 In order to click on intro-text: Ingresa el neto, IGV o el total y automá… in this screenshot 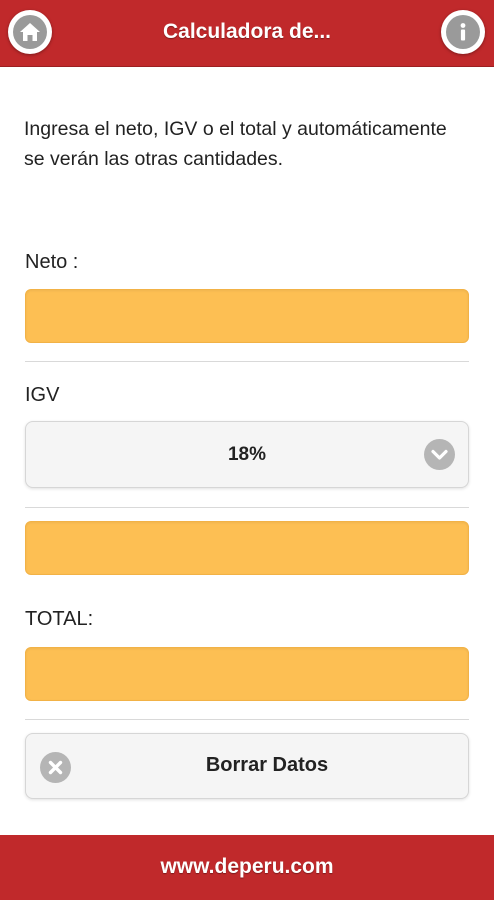, I will do `click(235, 144)`.